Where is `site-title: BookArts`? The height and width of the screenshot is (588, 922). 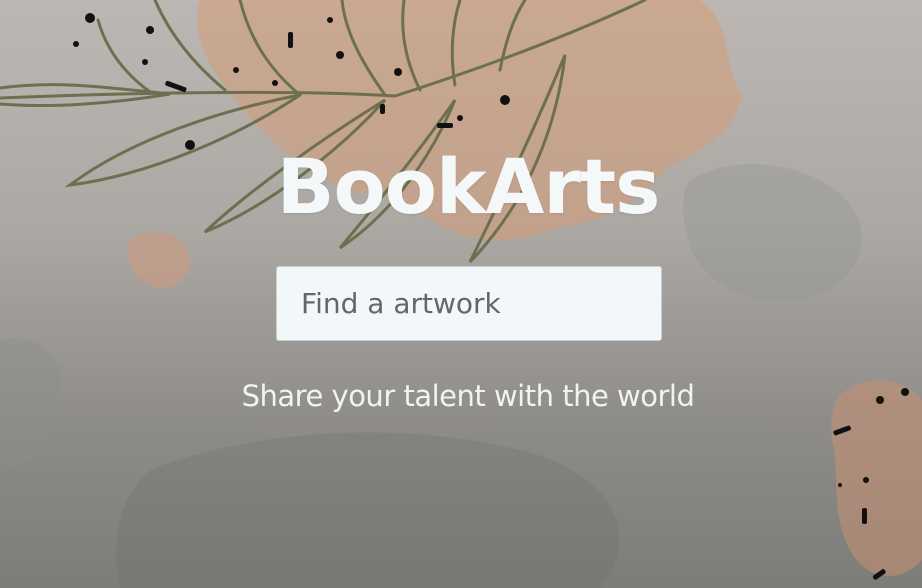
site-title: BookArts is located at coordinates (468, 186).